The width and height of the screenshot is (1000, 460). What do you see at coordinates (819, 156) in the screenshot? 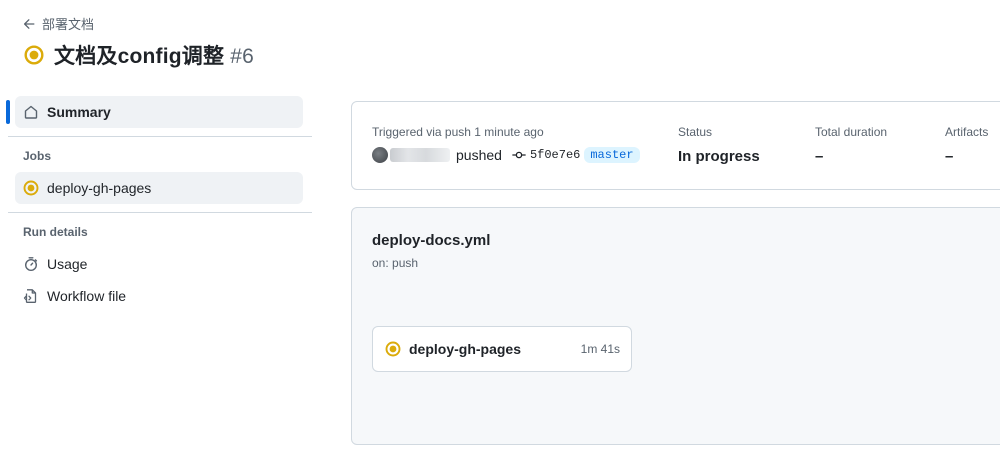
I see `duration-value: –` at bounding box center [819, 156].